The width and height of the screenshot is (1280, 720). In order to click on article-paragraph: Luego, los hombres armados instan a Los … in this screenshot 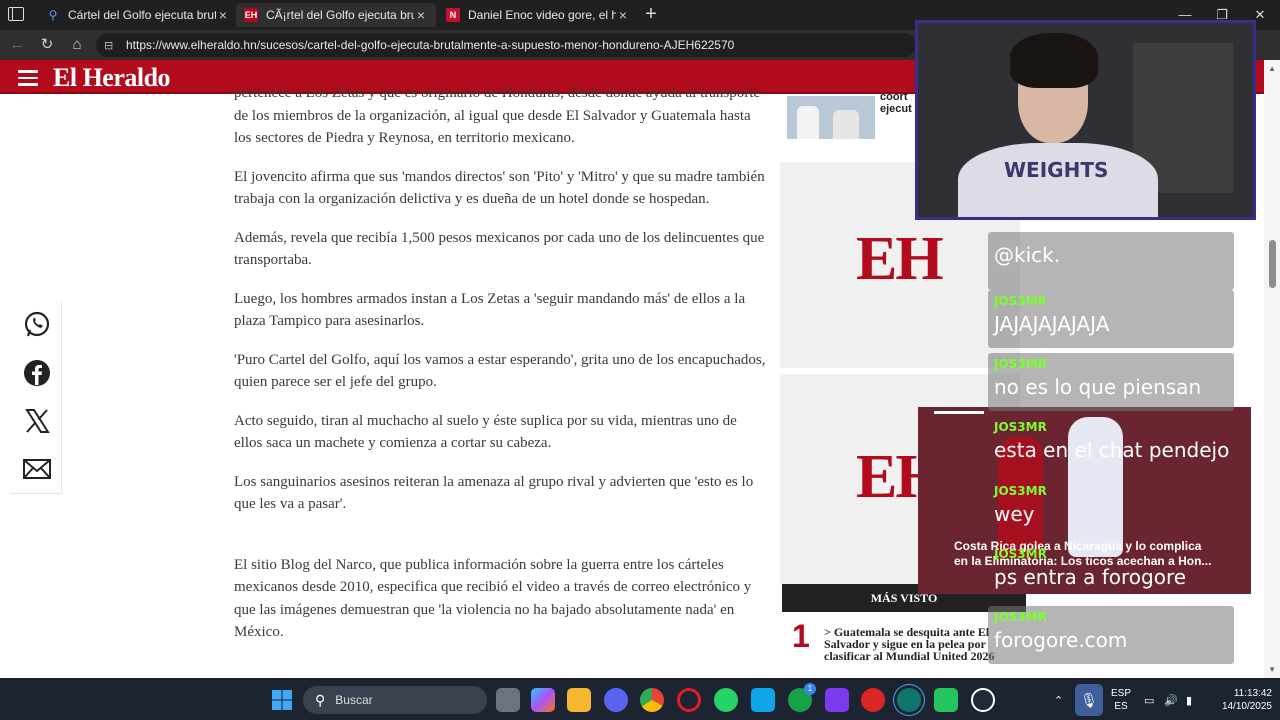, I will do `click(490, 310)`.